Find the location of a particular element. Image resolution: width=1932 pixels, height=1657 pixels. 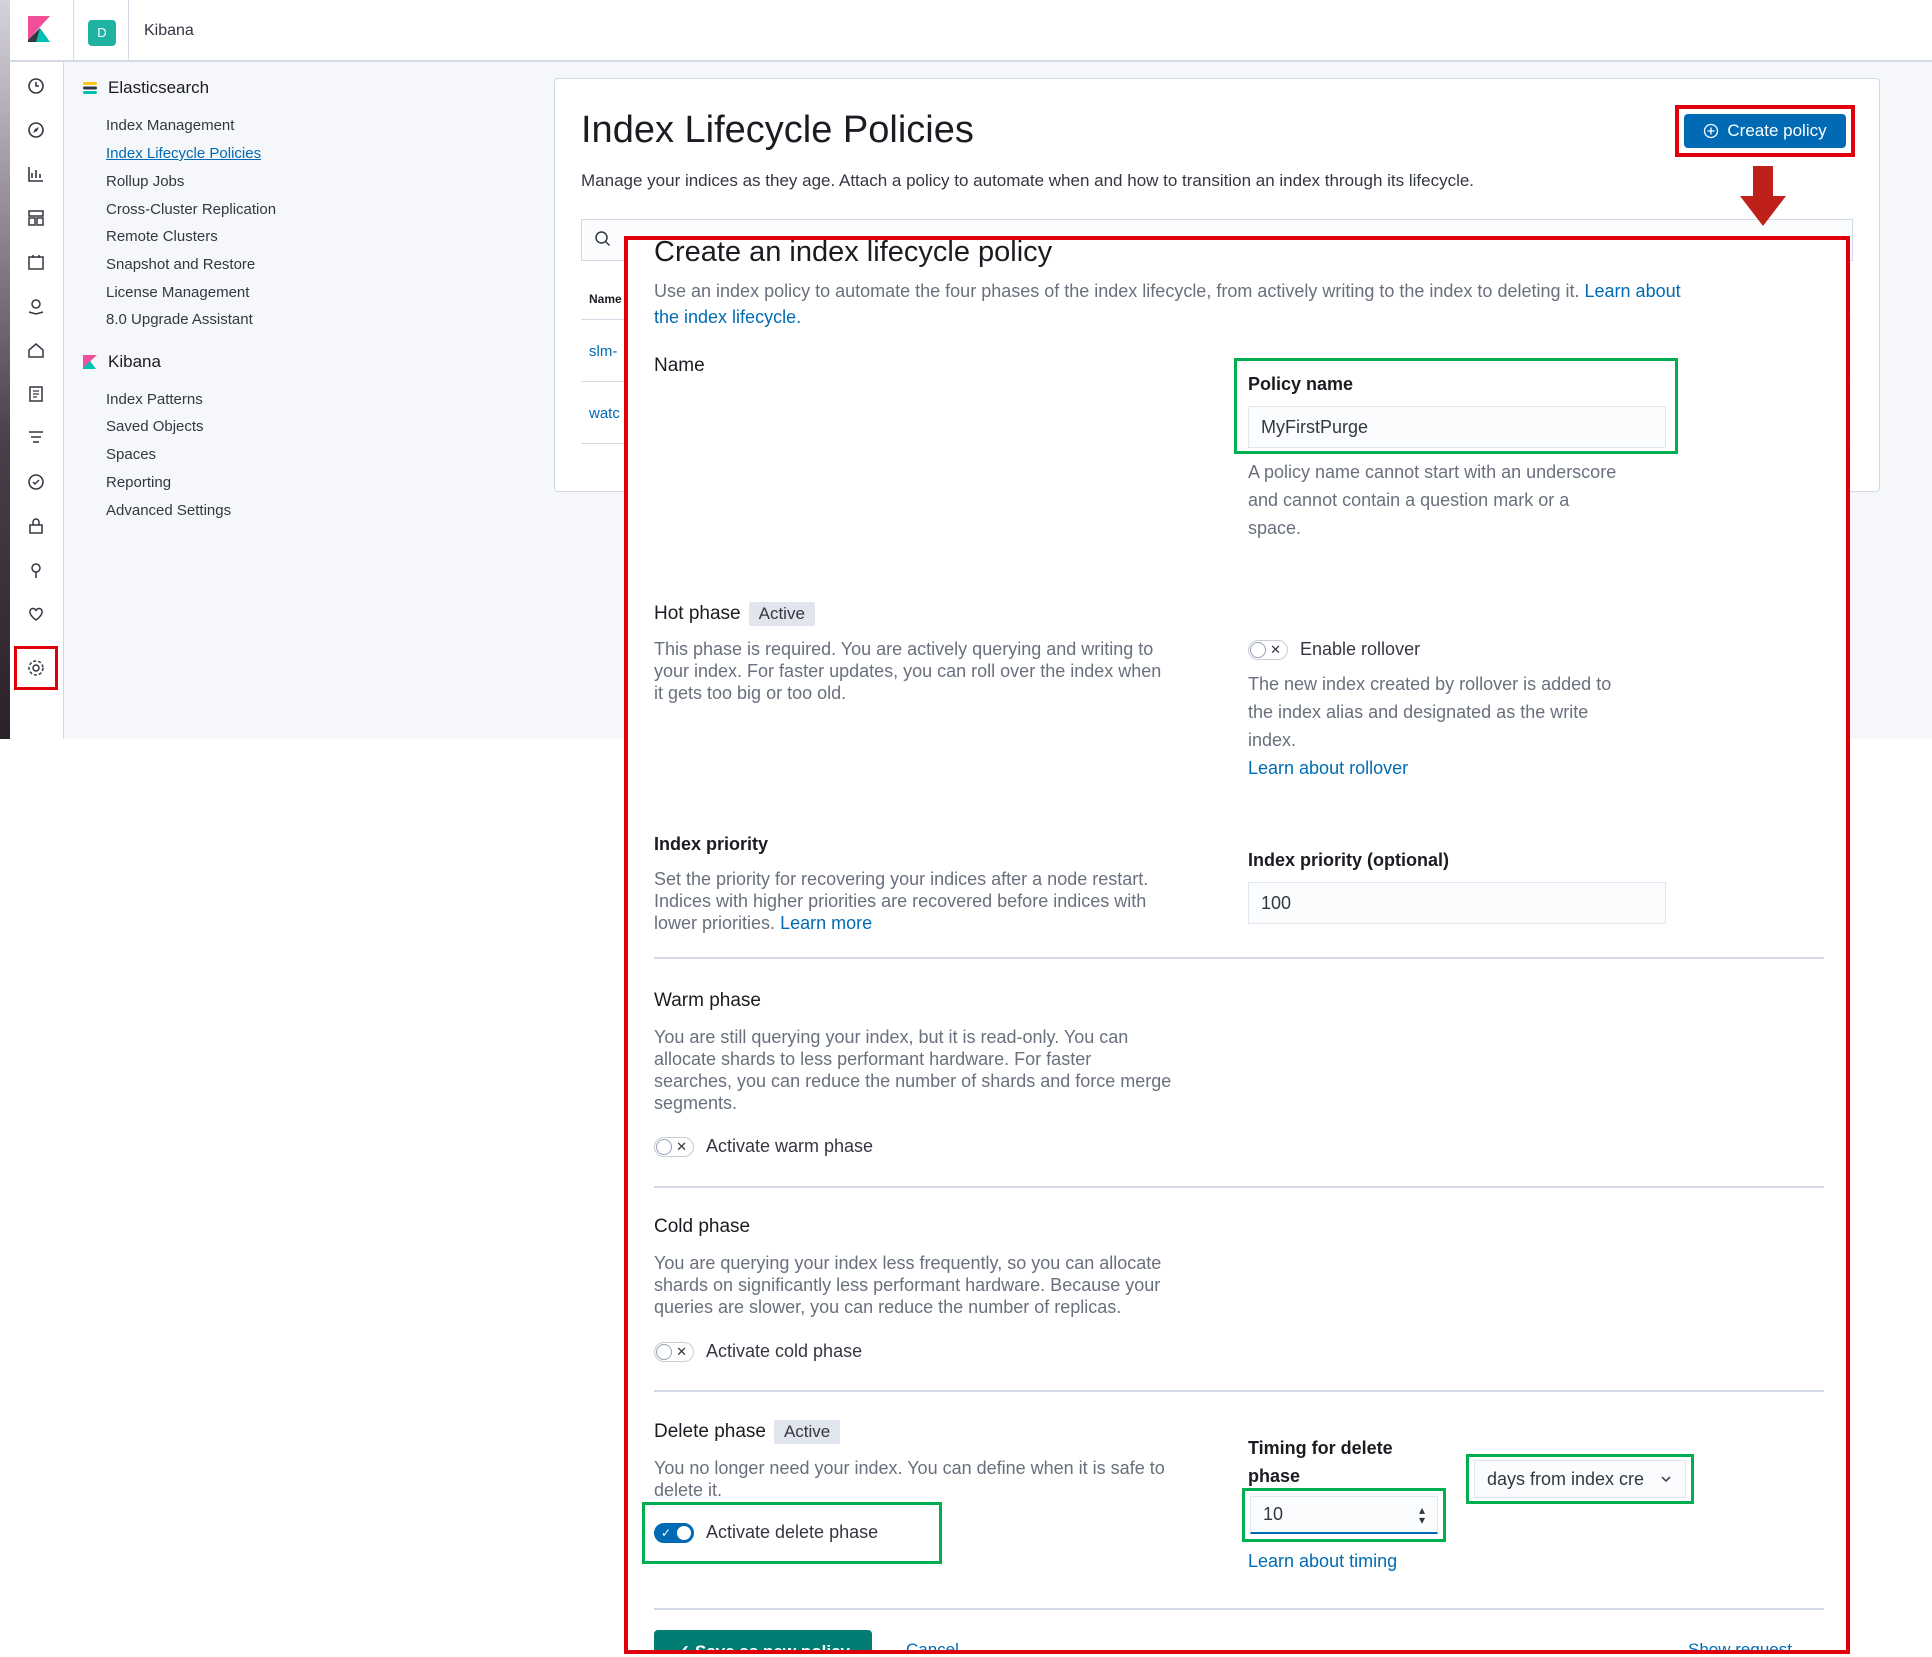

sidebar-item-upgrade-assistant: 8.0 Upgrade Assistant is located at coordinates (179, 319).